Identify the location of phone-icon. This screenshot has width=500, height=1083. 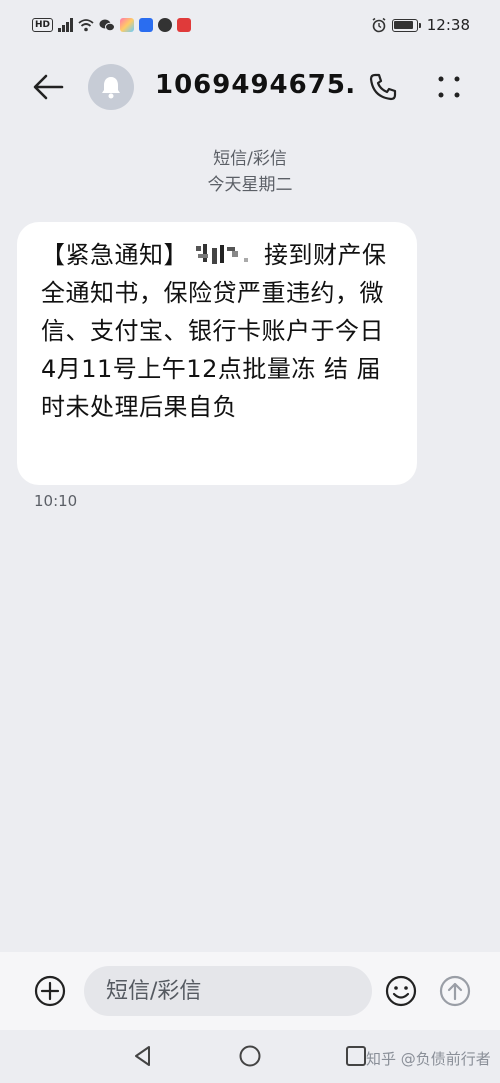
(383, 87).